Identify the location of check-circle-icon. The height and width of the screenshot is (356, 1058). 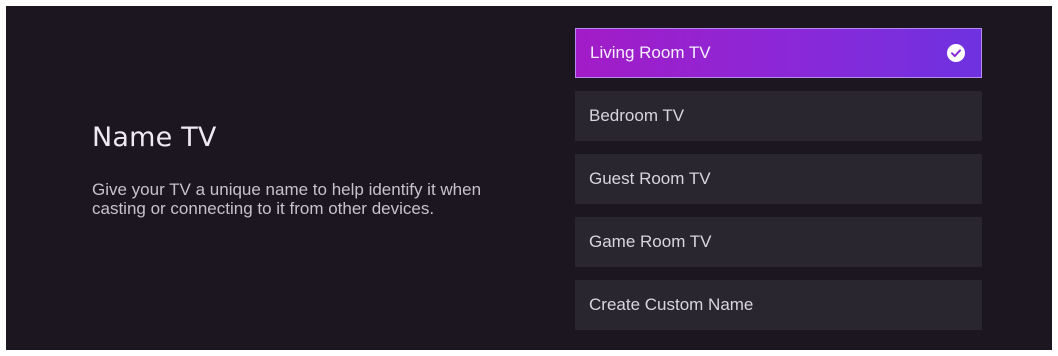
(956, 53).